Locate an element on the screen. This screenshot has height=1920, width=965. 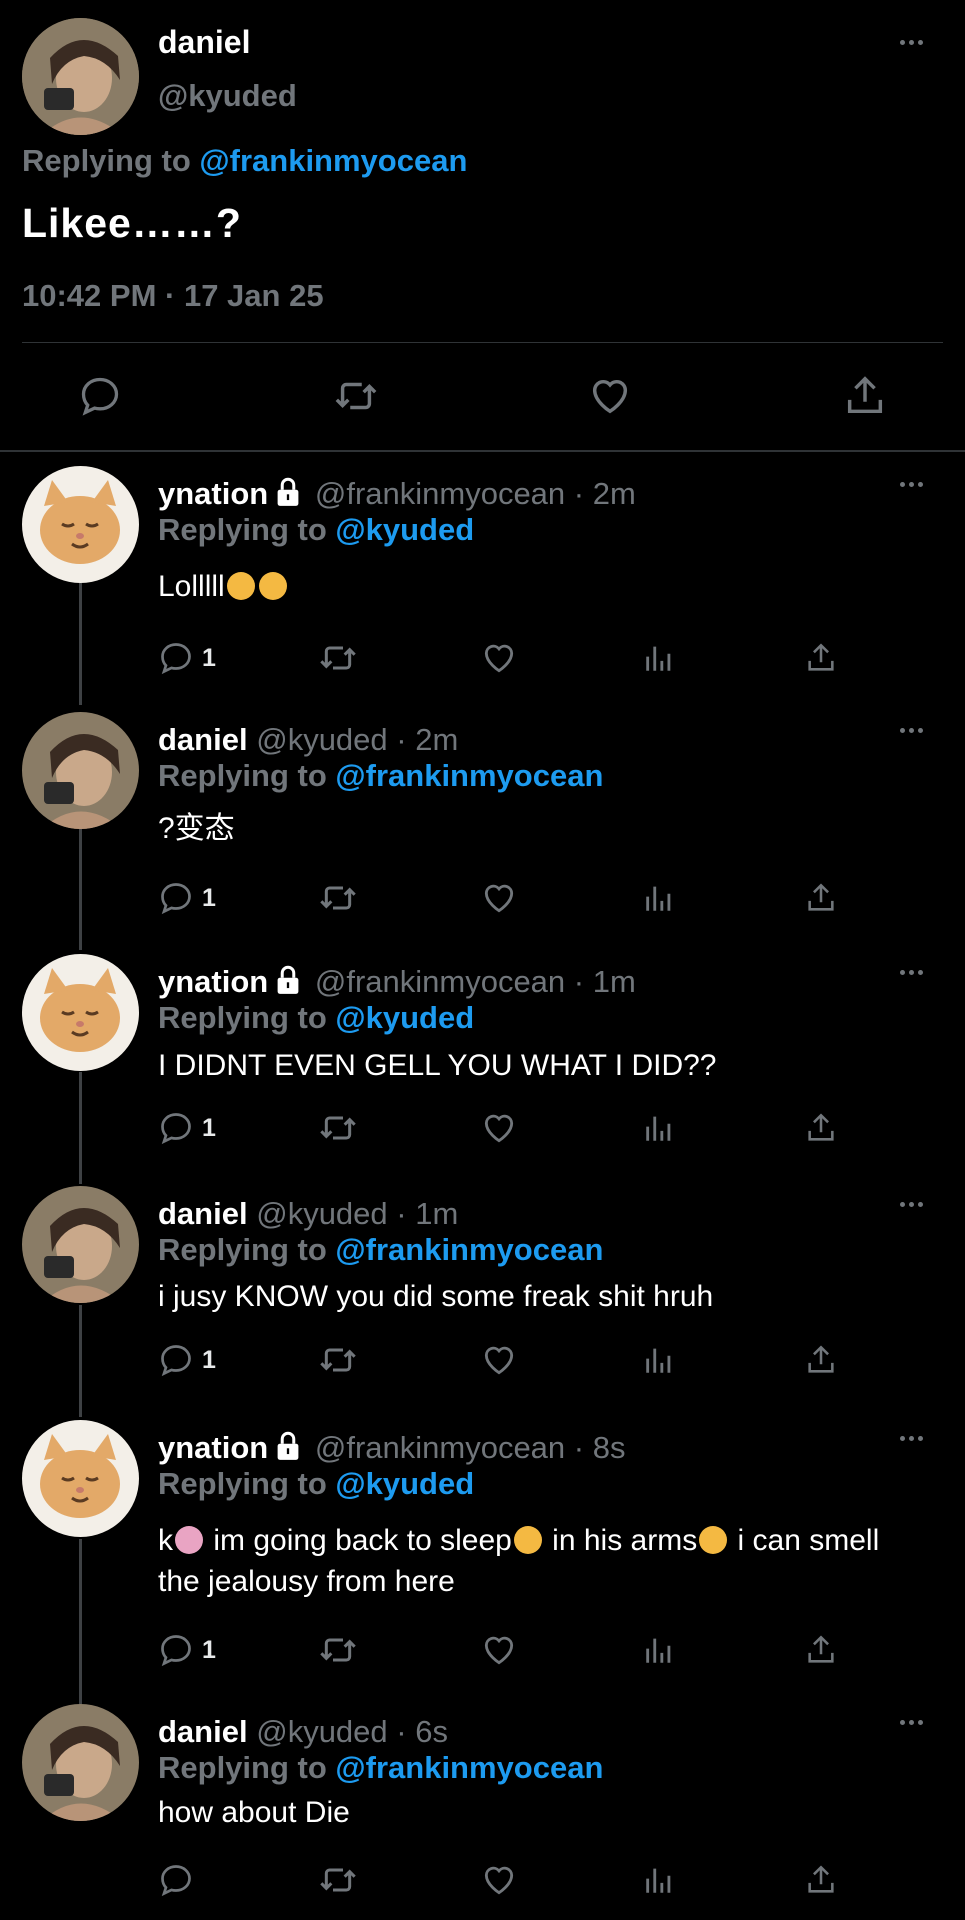
reply-button is located at coordinates (180, 1880).